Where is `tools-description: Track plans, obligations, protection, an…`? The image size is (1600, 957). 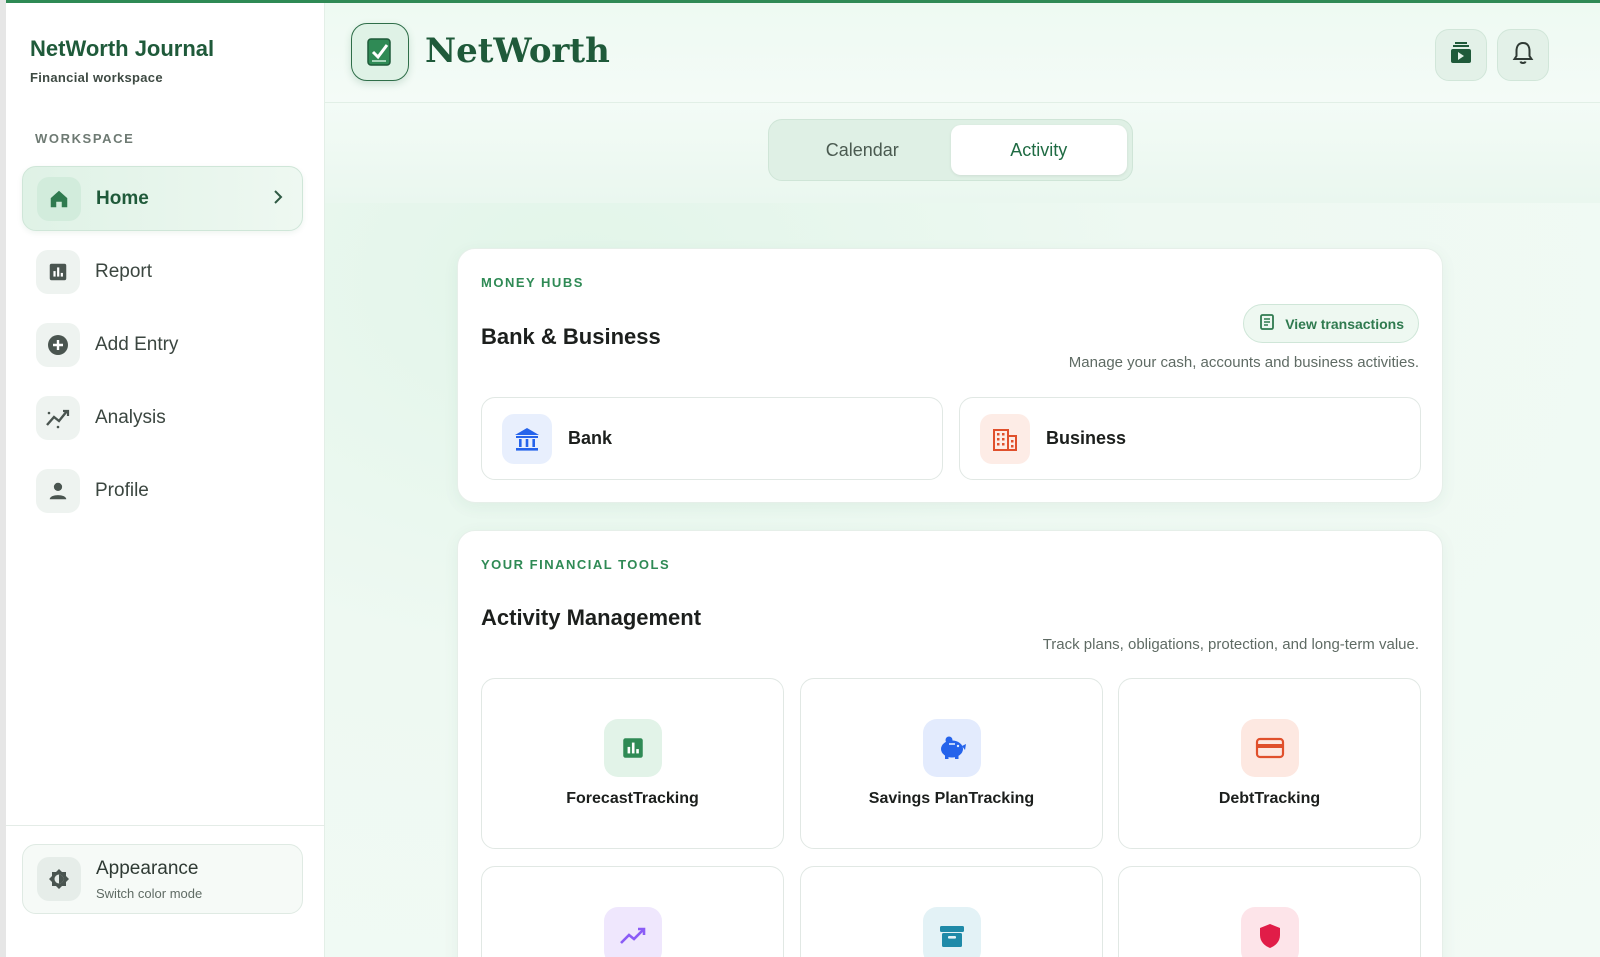 tools-description: Track plans, obligations, protection, an… is located at coordinates (1230, 644).